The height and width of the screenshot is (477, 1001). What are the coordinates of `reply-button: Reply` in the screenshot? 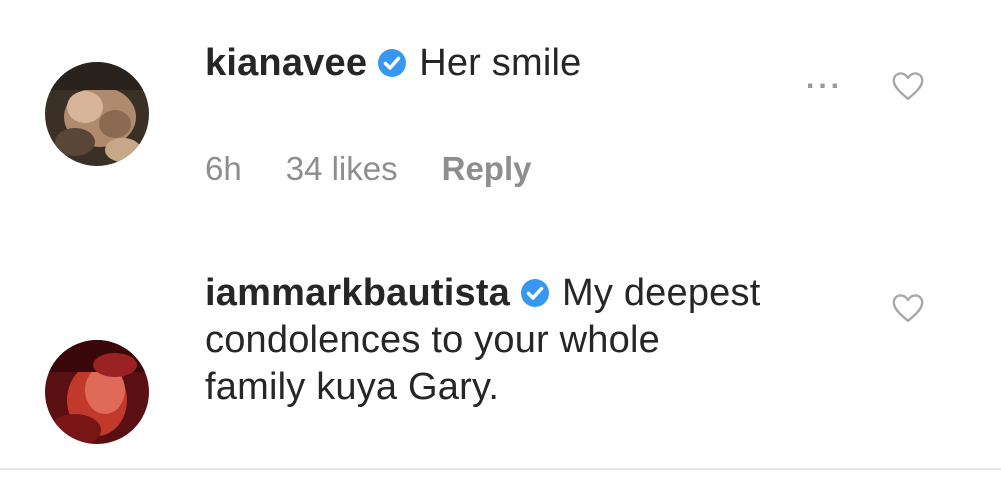 It's located at (487, 168).